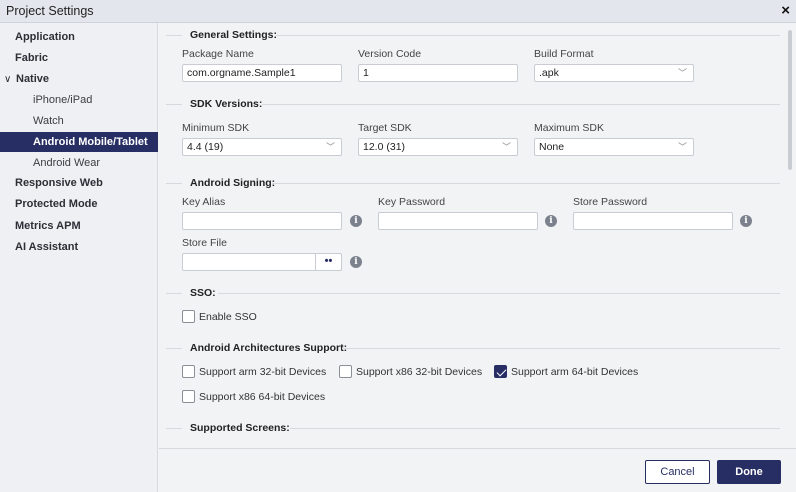 This screenshot has width=796, height=492. Describe the element at coordinates (262, 147) in the screenshot. I see `minimum-sdk-select: 4.4 (19) ﹀` at that location.